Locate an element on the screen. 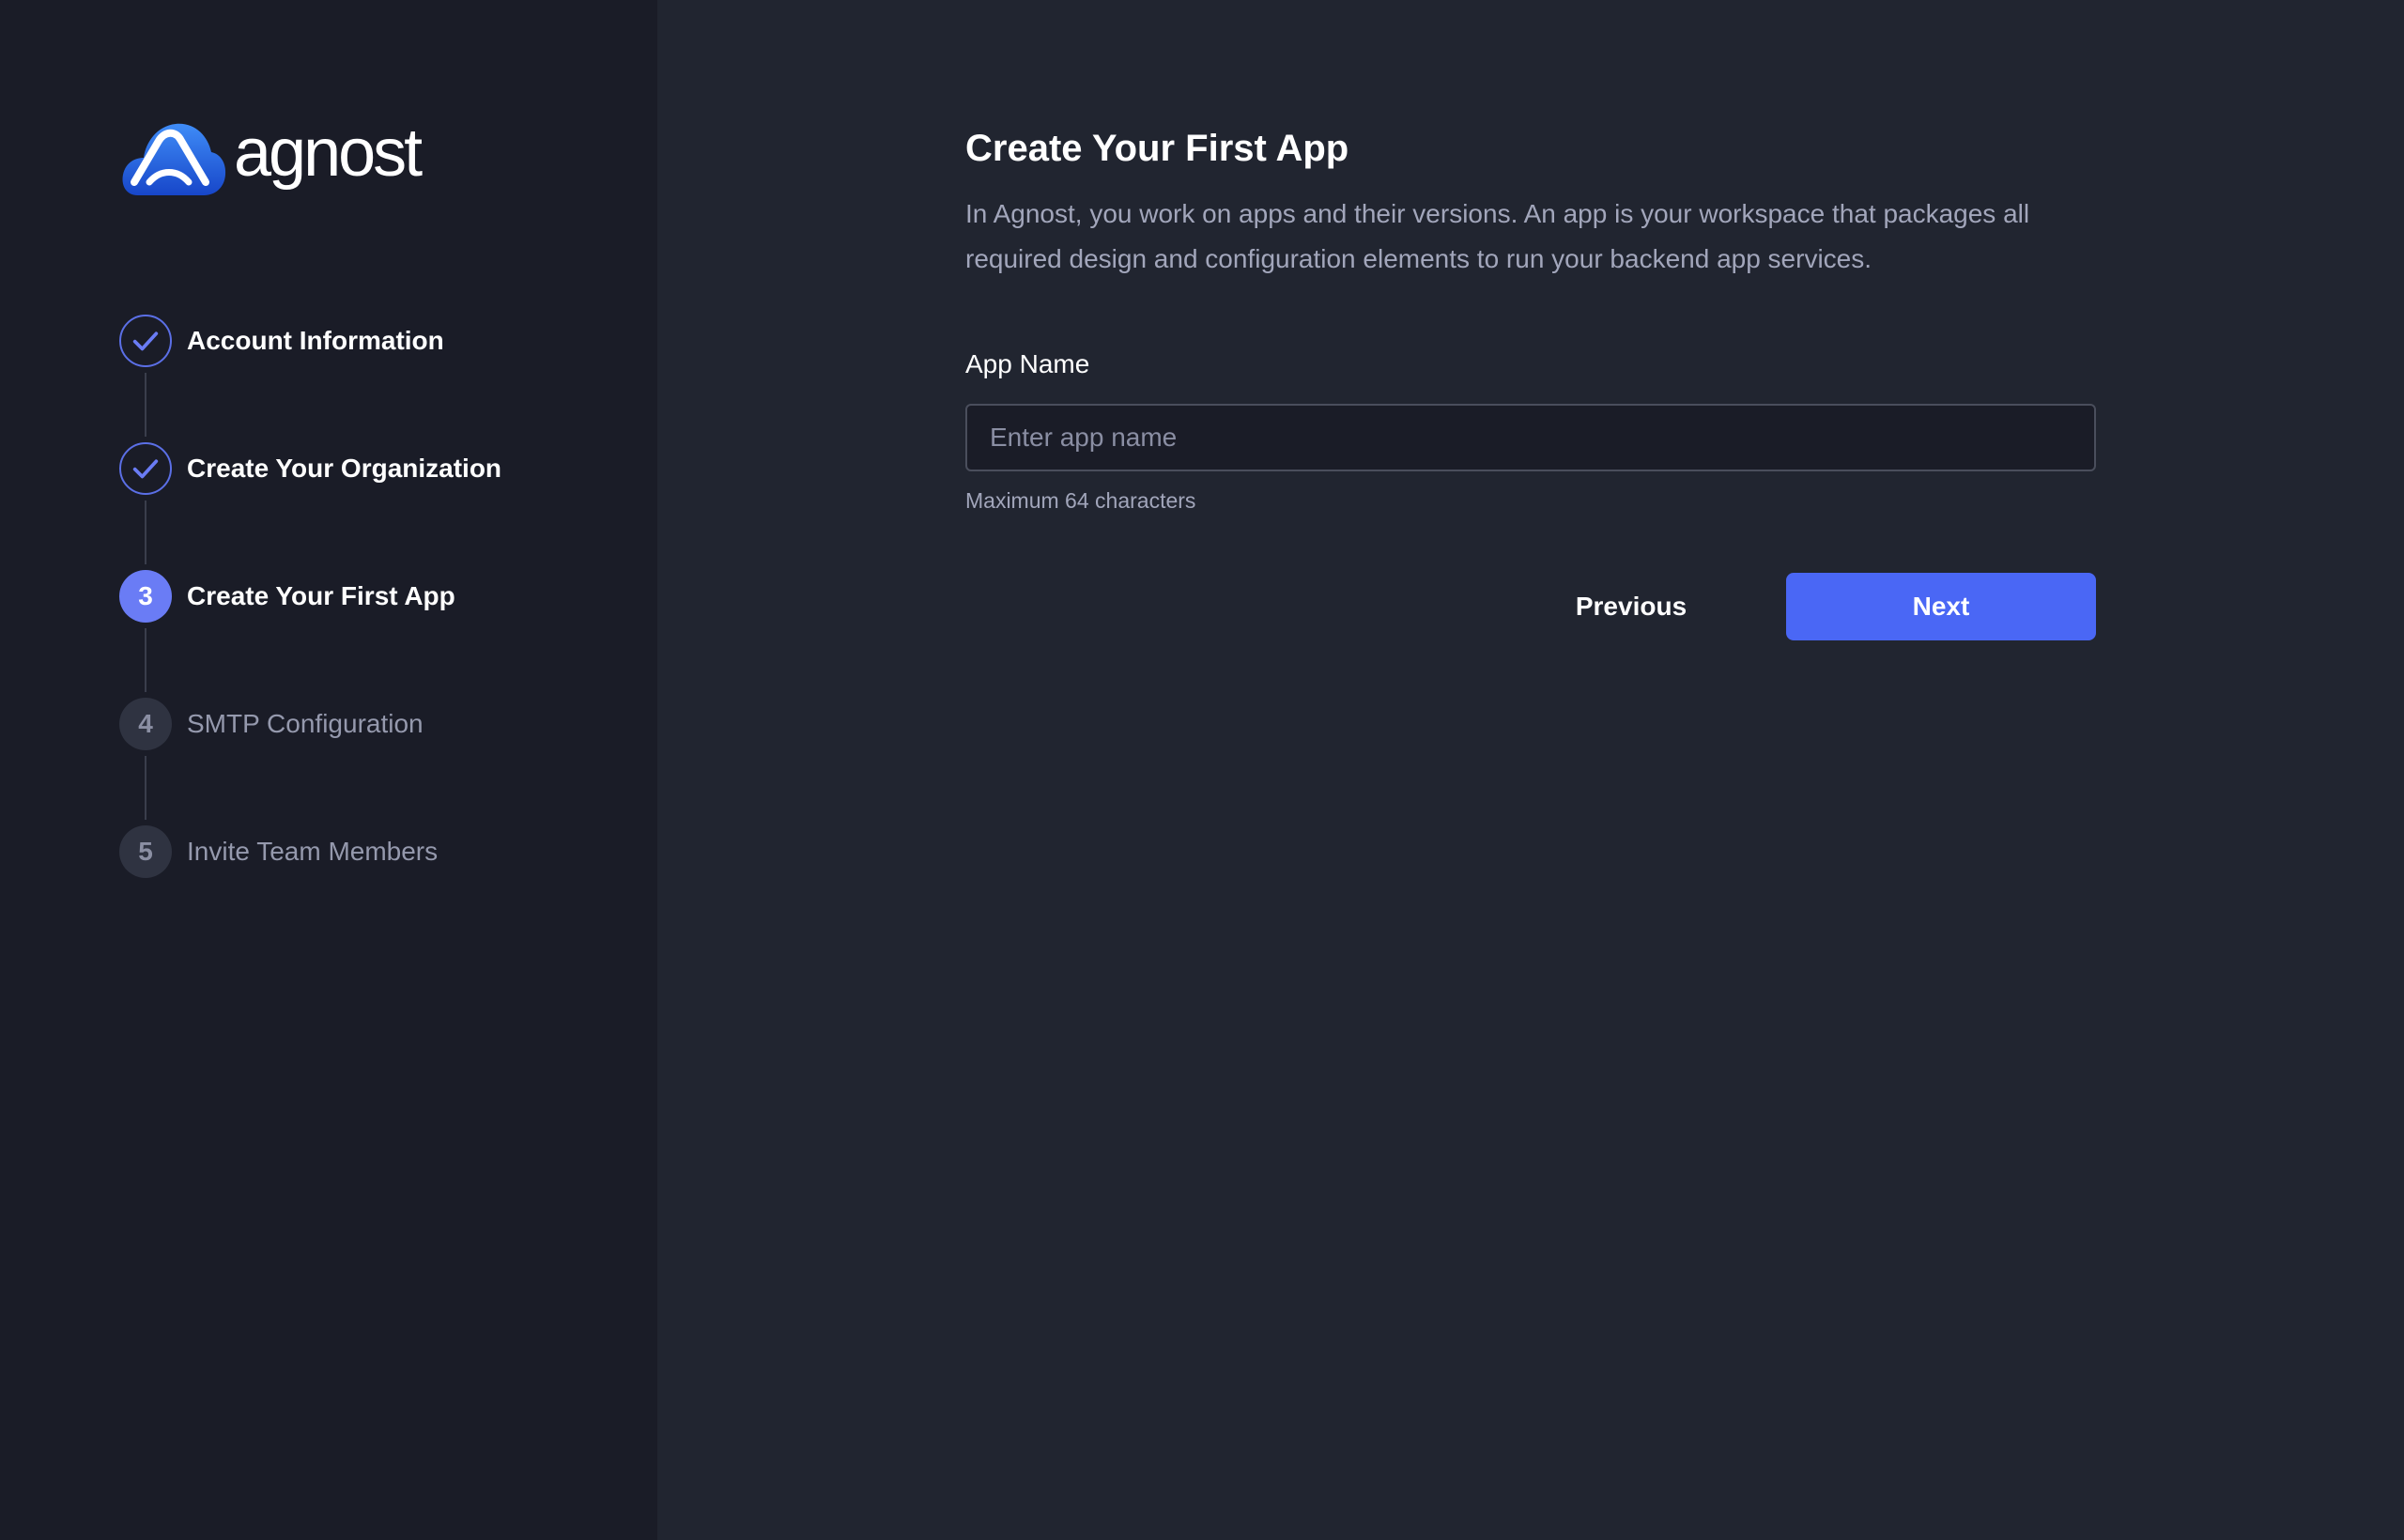 This screenshot has height=1540, width=2404. step-create-organization: Create Your Organization is located at coordinates (310, 506).